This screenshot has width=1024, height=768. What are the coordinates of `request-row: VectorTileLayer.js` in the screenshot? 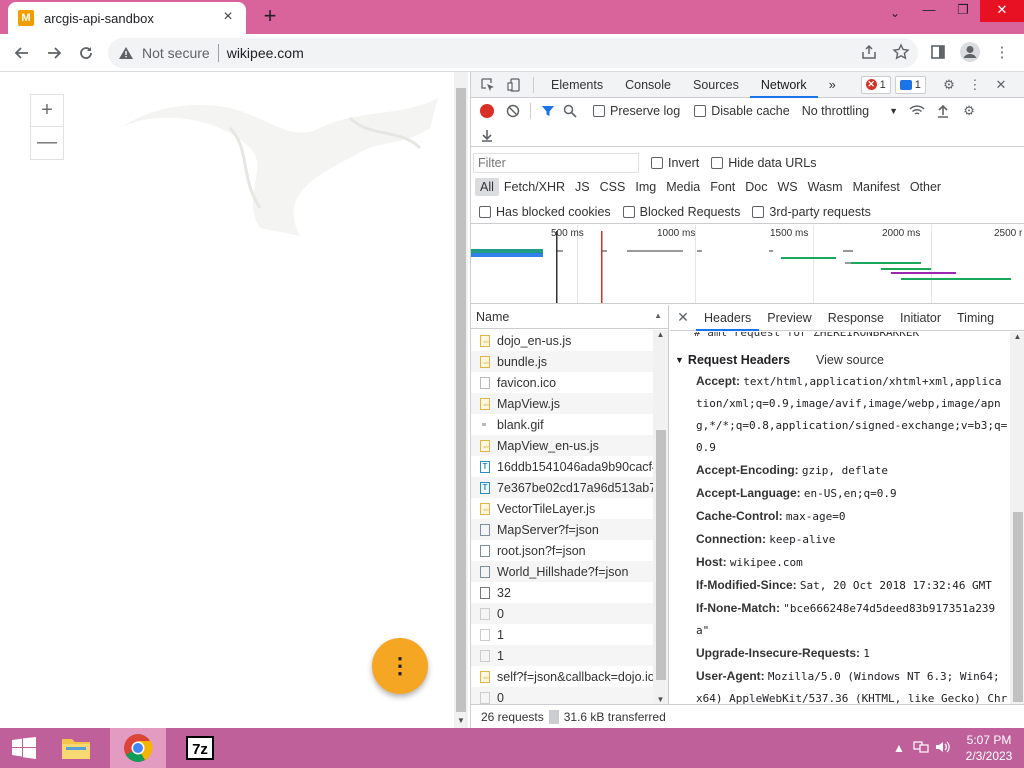 It's located at (562, 508).